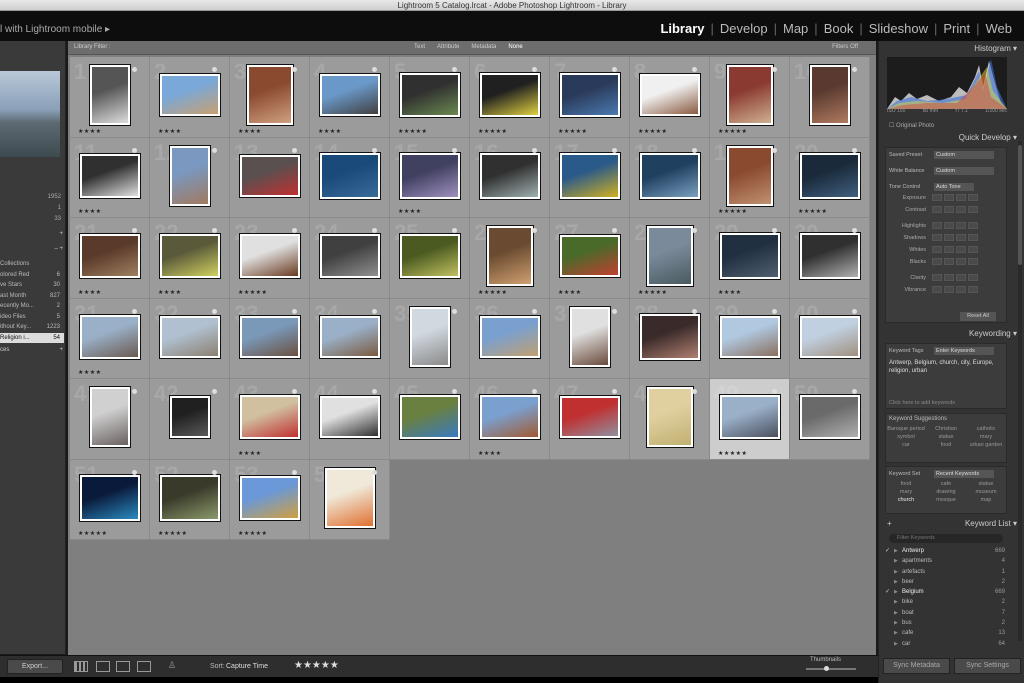  What do you see at coordinates (830, 419) in the screenshot?
I see `grid-cell: 50` at bounding box center [830, 419].